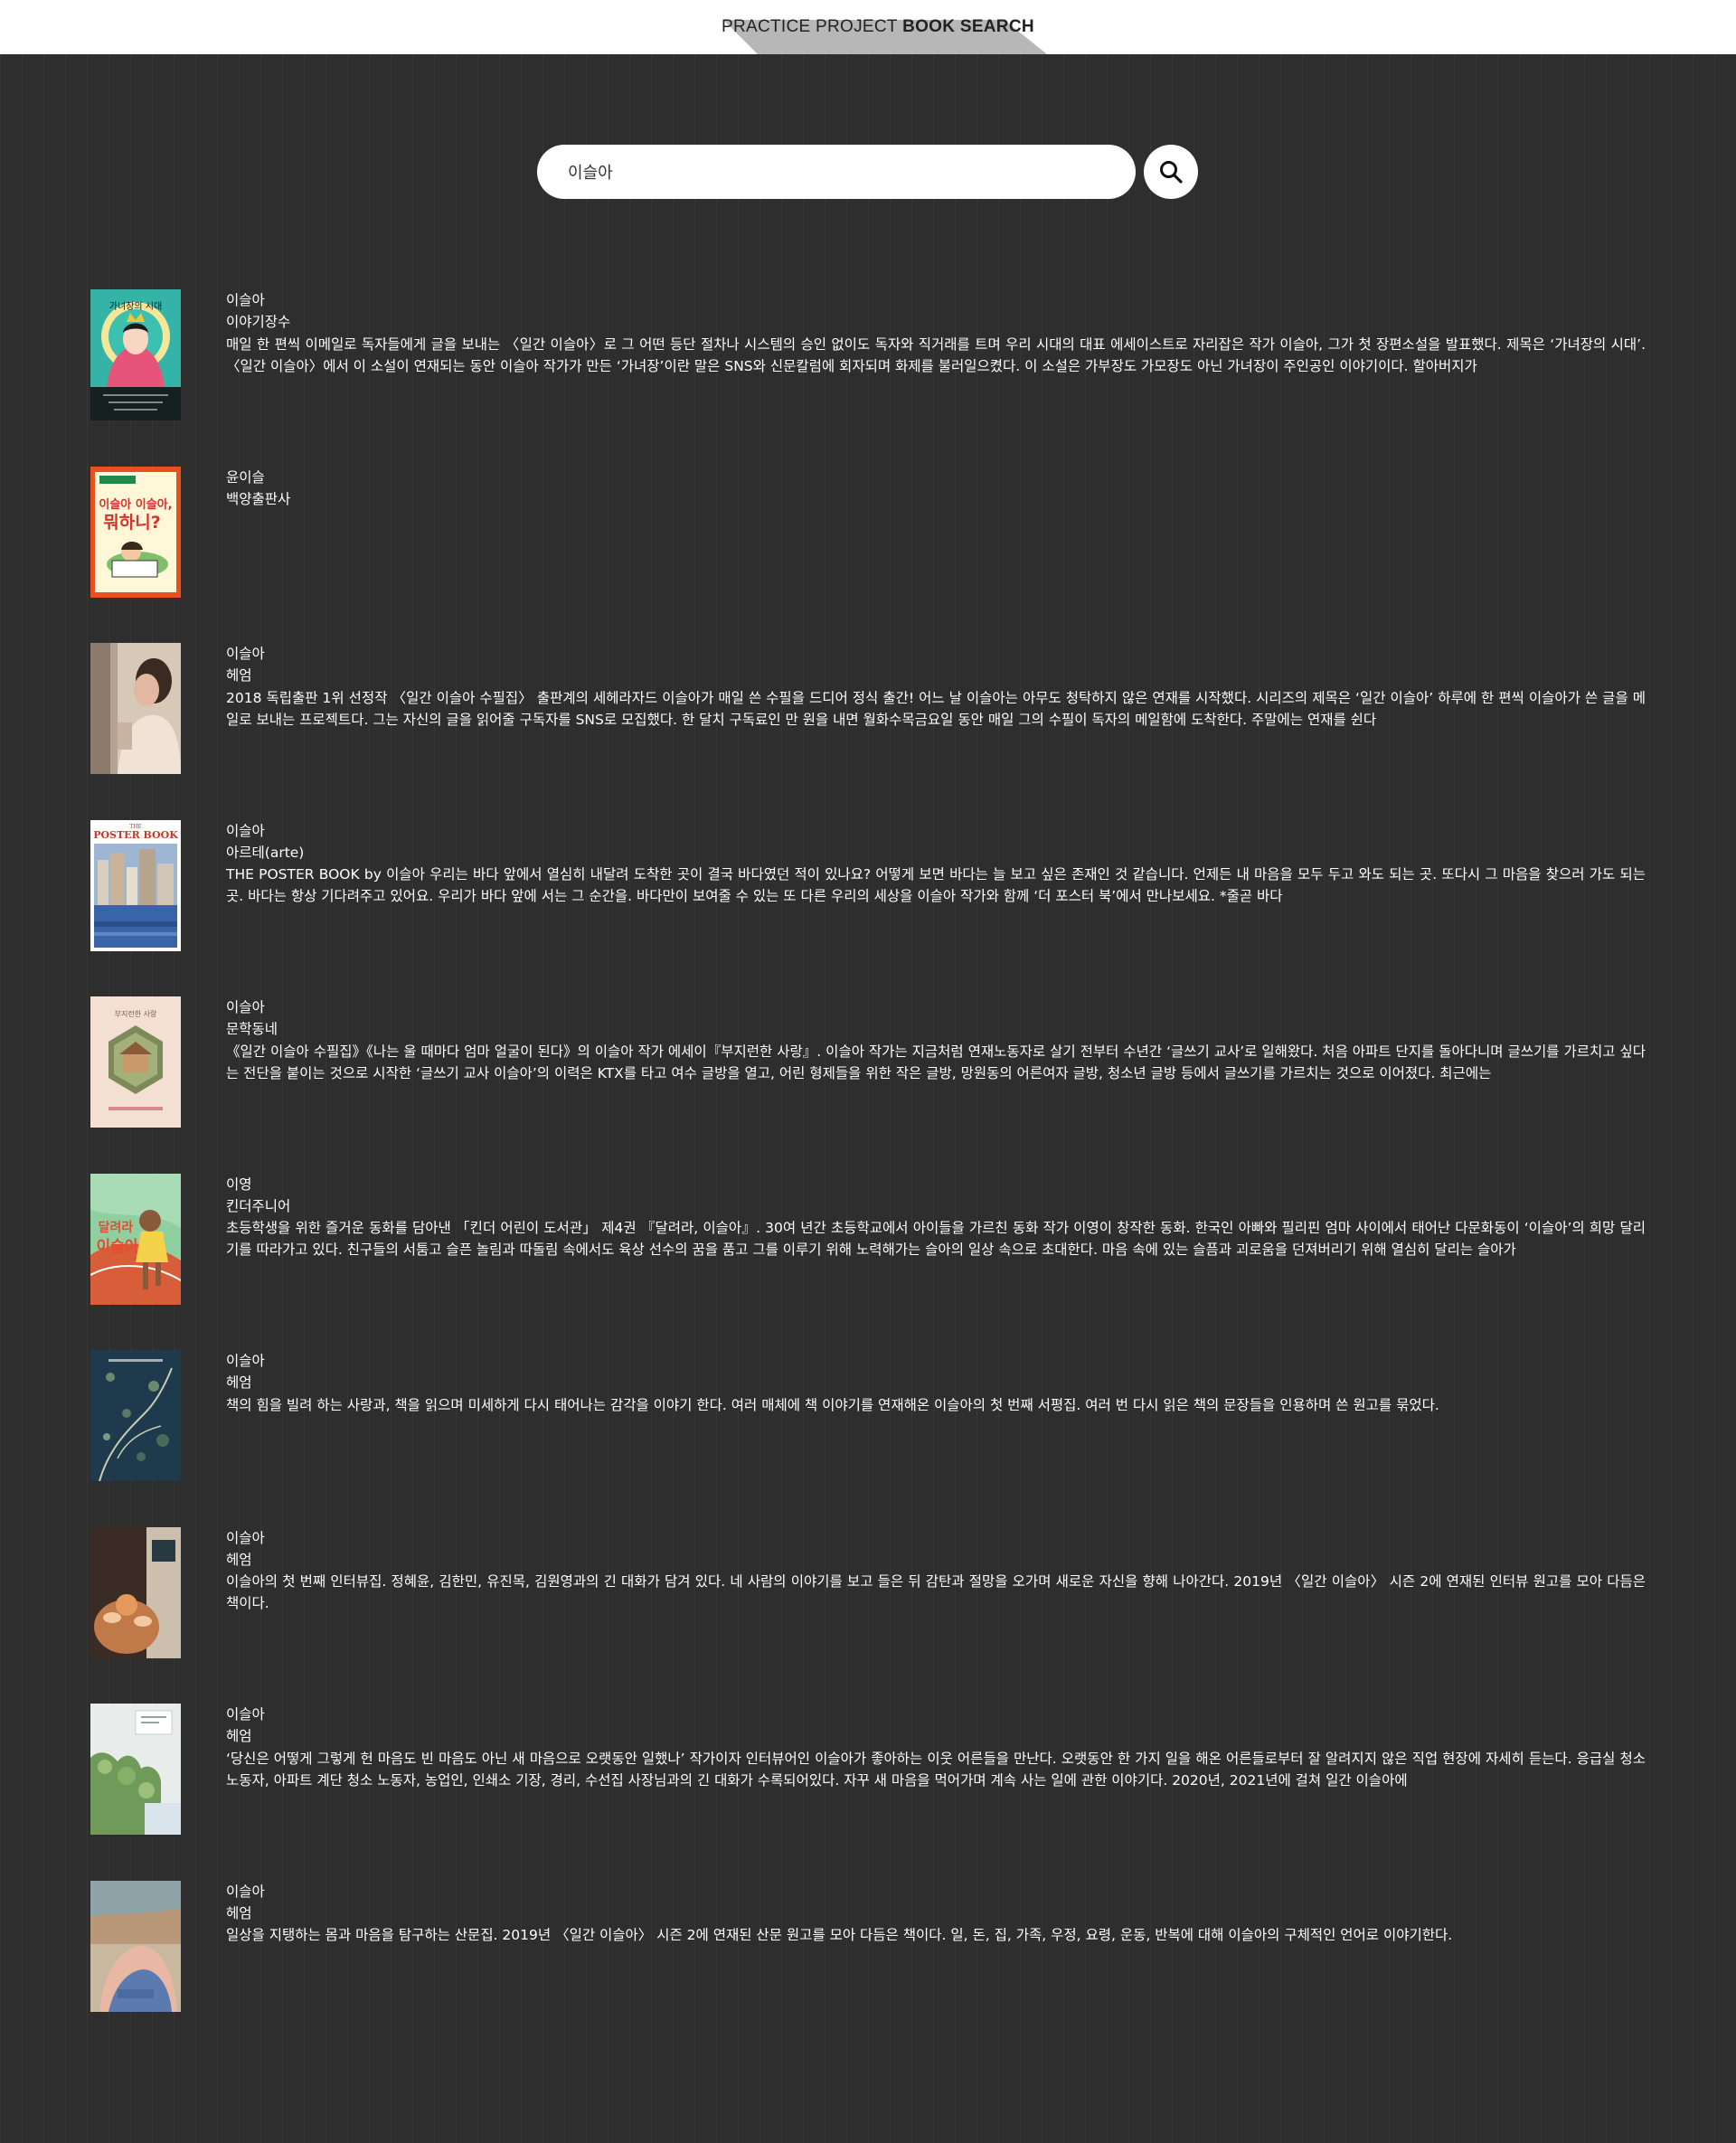 The height and width of the screenshot is (2143, 1736). What do you see at coordinates (135, 885) in the screenshot?
I see `book-cover: THE POSTER BOOK` at bounding box center [135, 885].